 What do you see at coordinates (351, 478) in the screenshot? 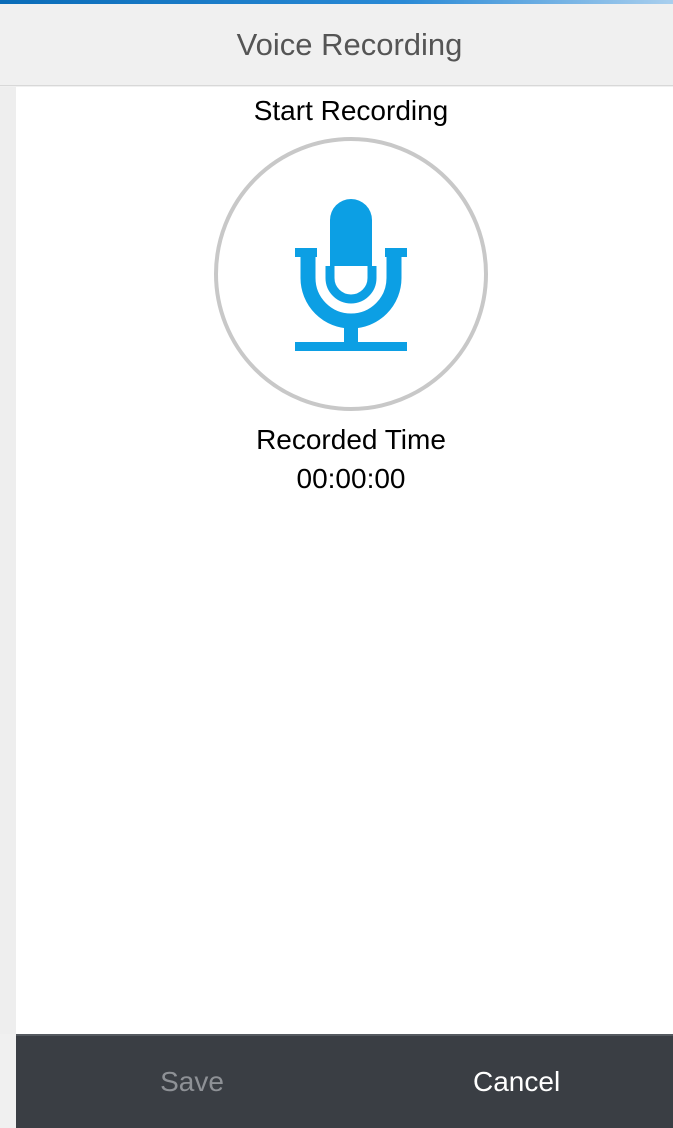
I see `recorded-time-value: 00:00:00` at bounding box center [351, 478].